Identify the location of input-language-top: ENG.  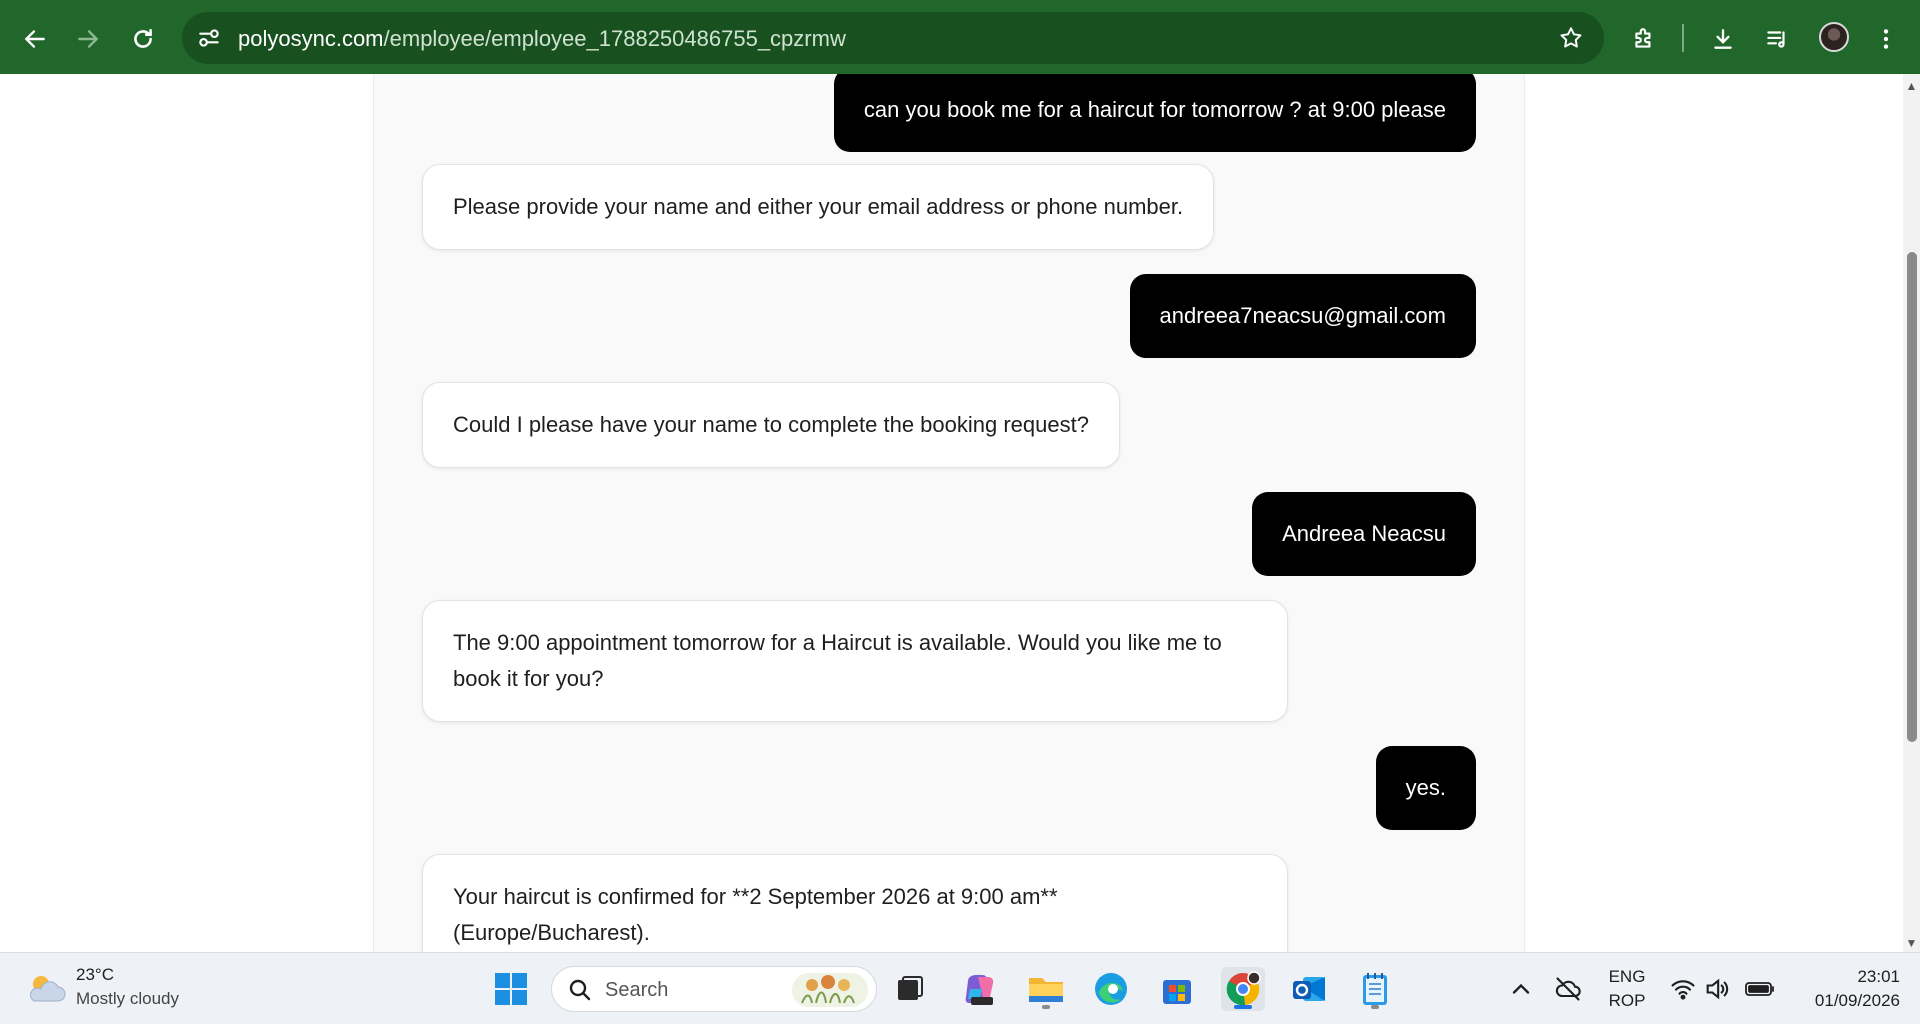
(1627, 977).